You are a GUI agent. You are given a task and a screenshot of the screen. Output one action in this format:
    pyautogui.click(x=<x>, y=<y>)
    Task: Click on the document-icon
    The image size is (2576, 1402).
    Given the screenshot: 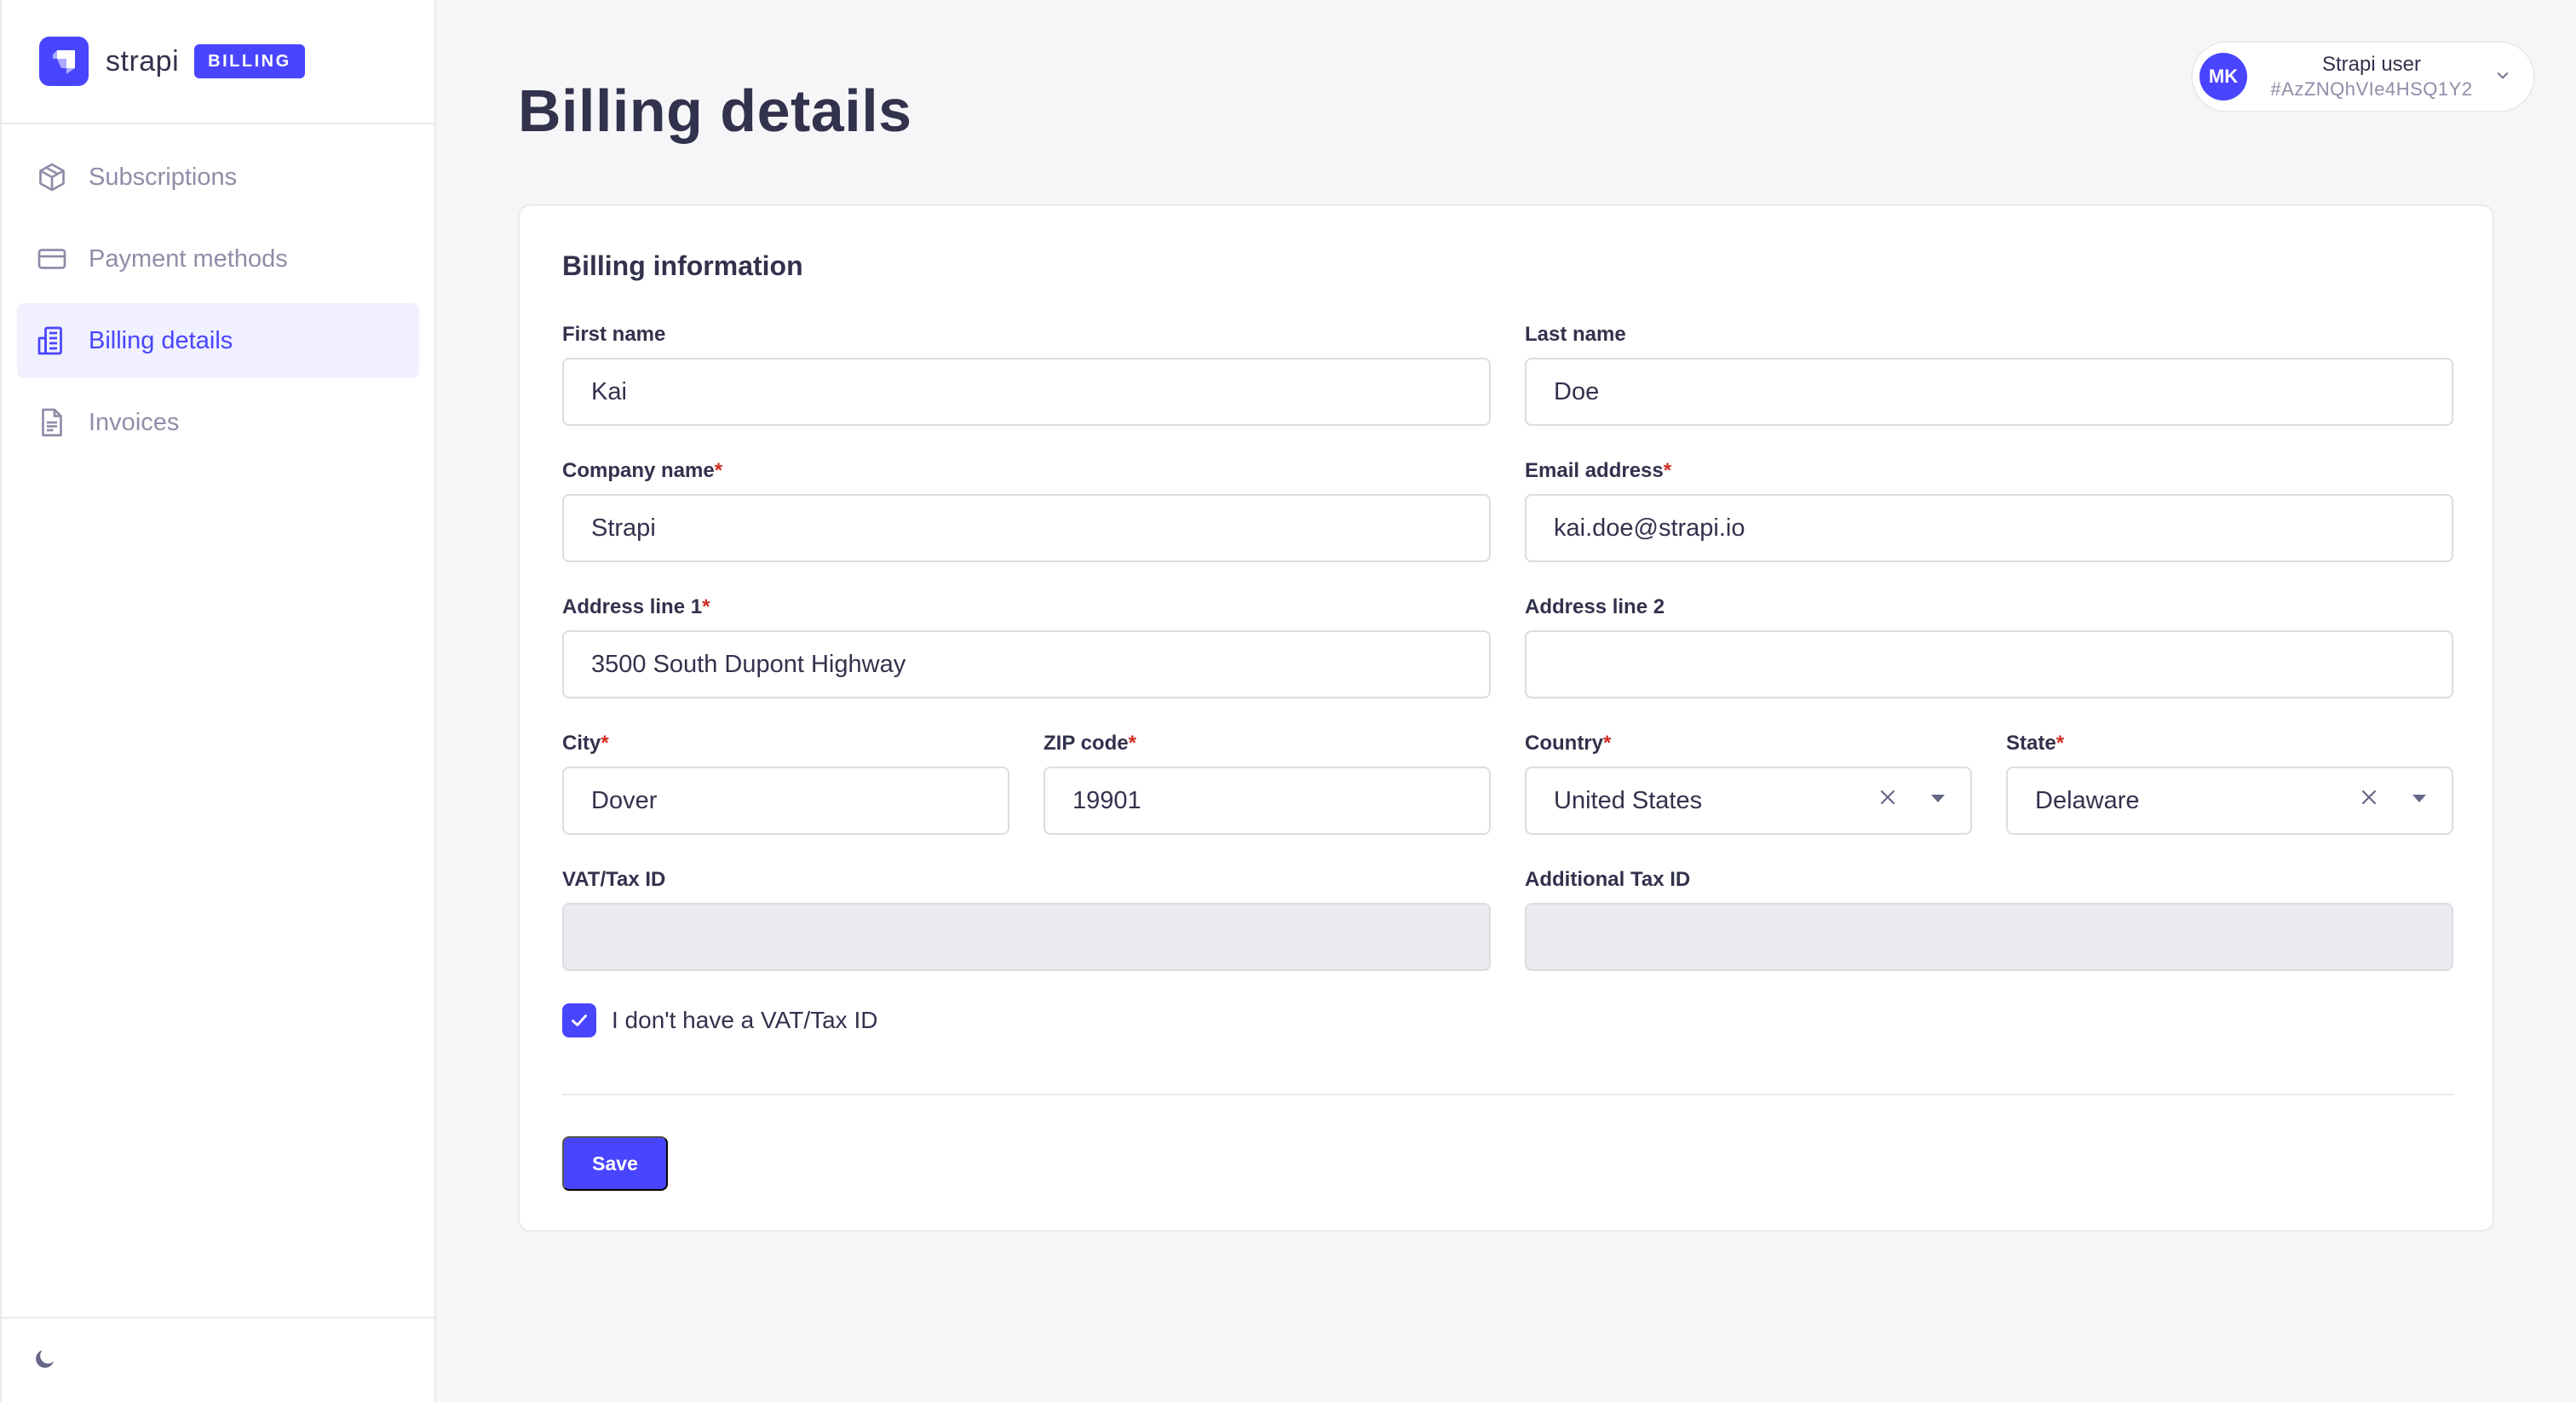 What is the action you would take?
    pyautogui.click(x=52, y=422)
    